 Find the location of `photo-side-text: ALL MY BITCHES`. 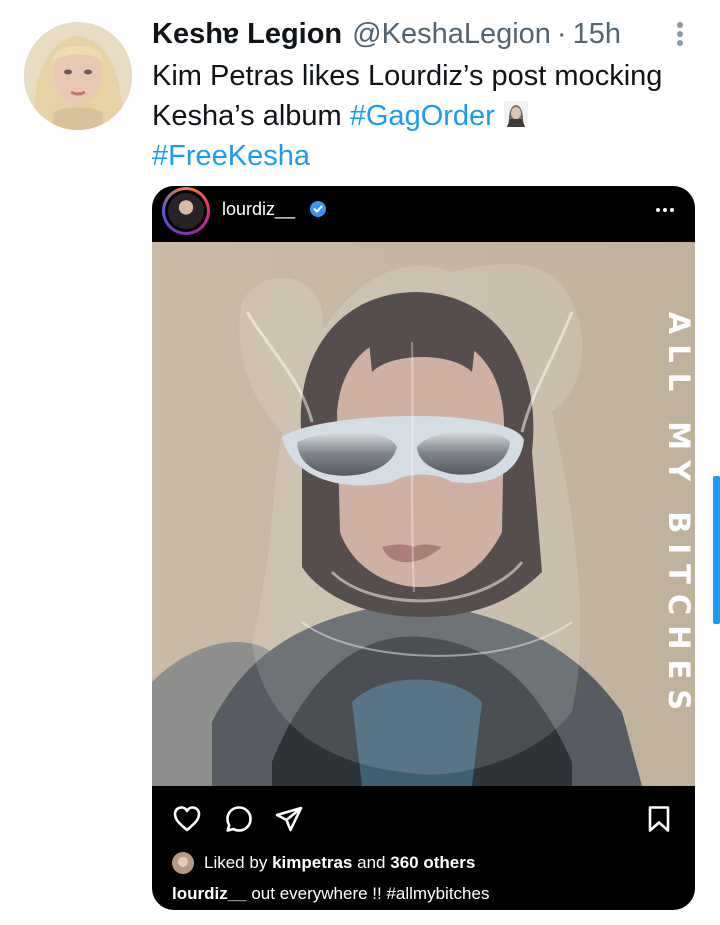

photo-side-text: ALL MY BITCHES is located at coordinates (678, 516).